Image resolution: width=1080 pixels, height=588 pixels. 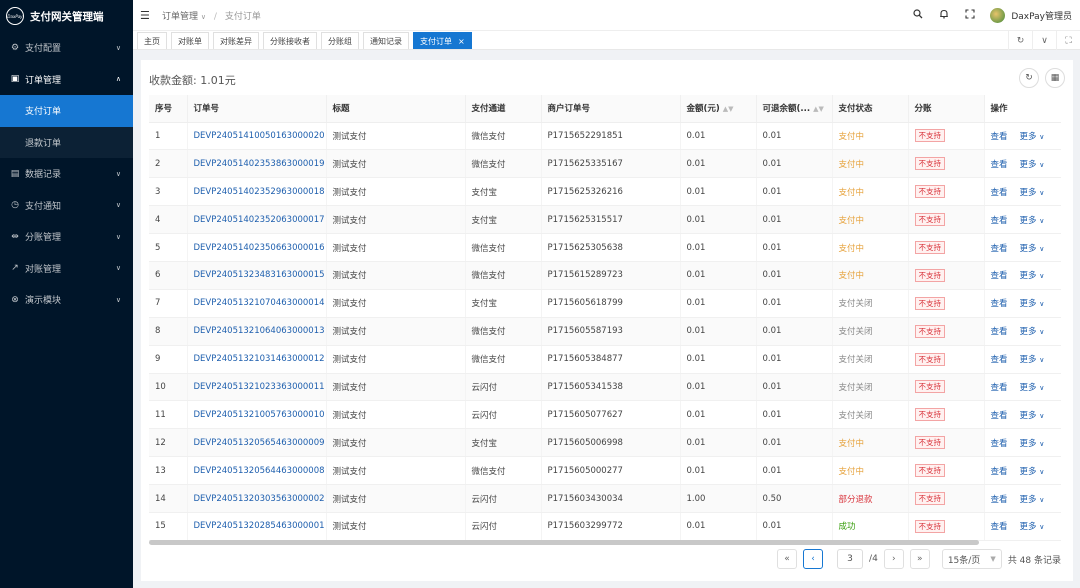 I want to click on search-icon, so click(x=918, y=15).